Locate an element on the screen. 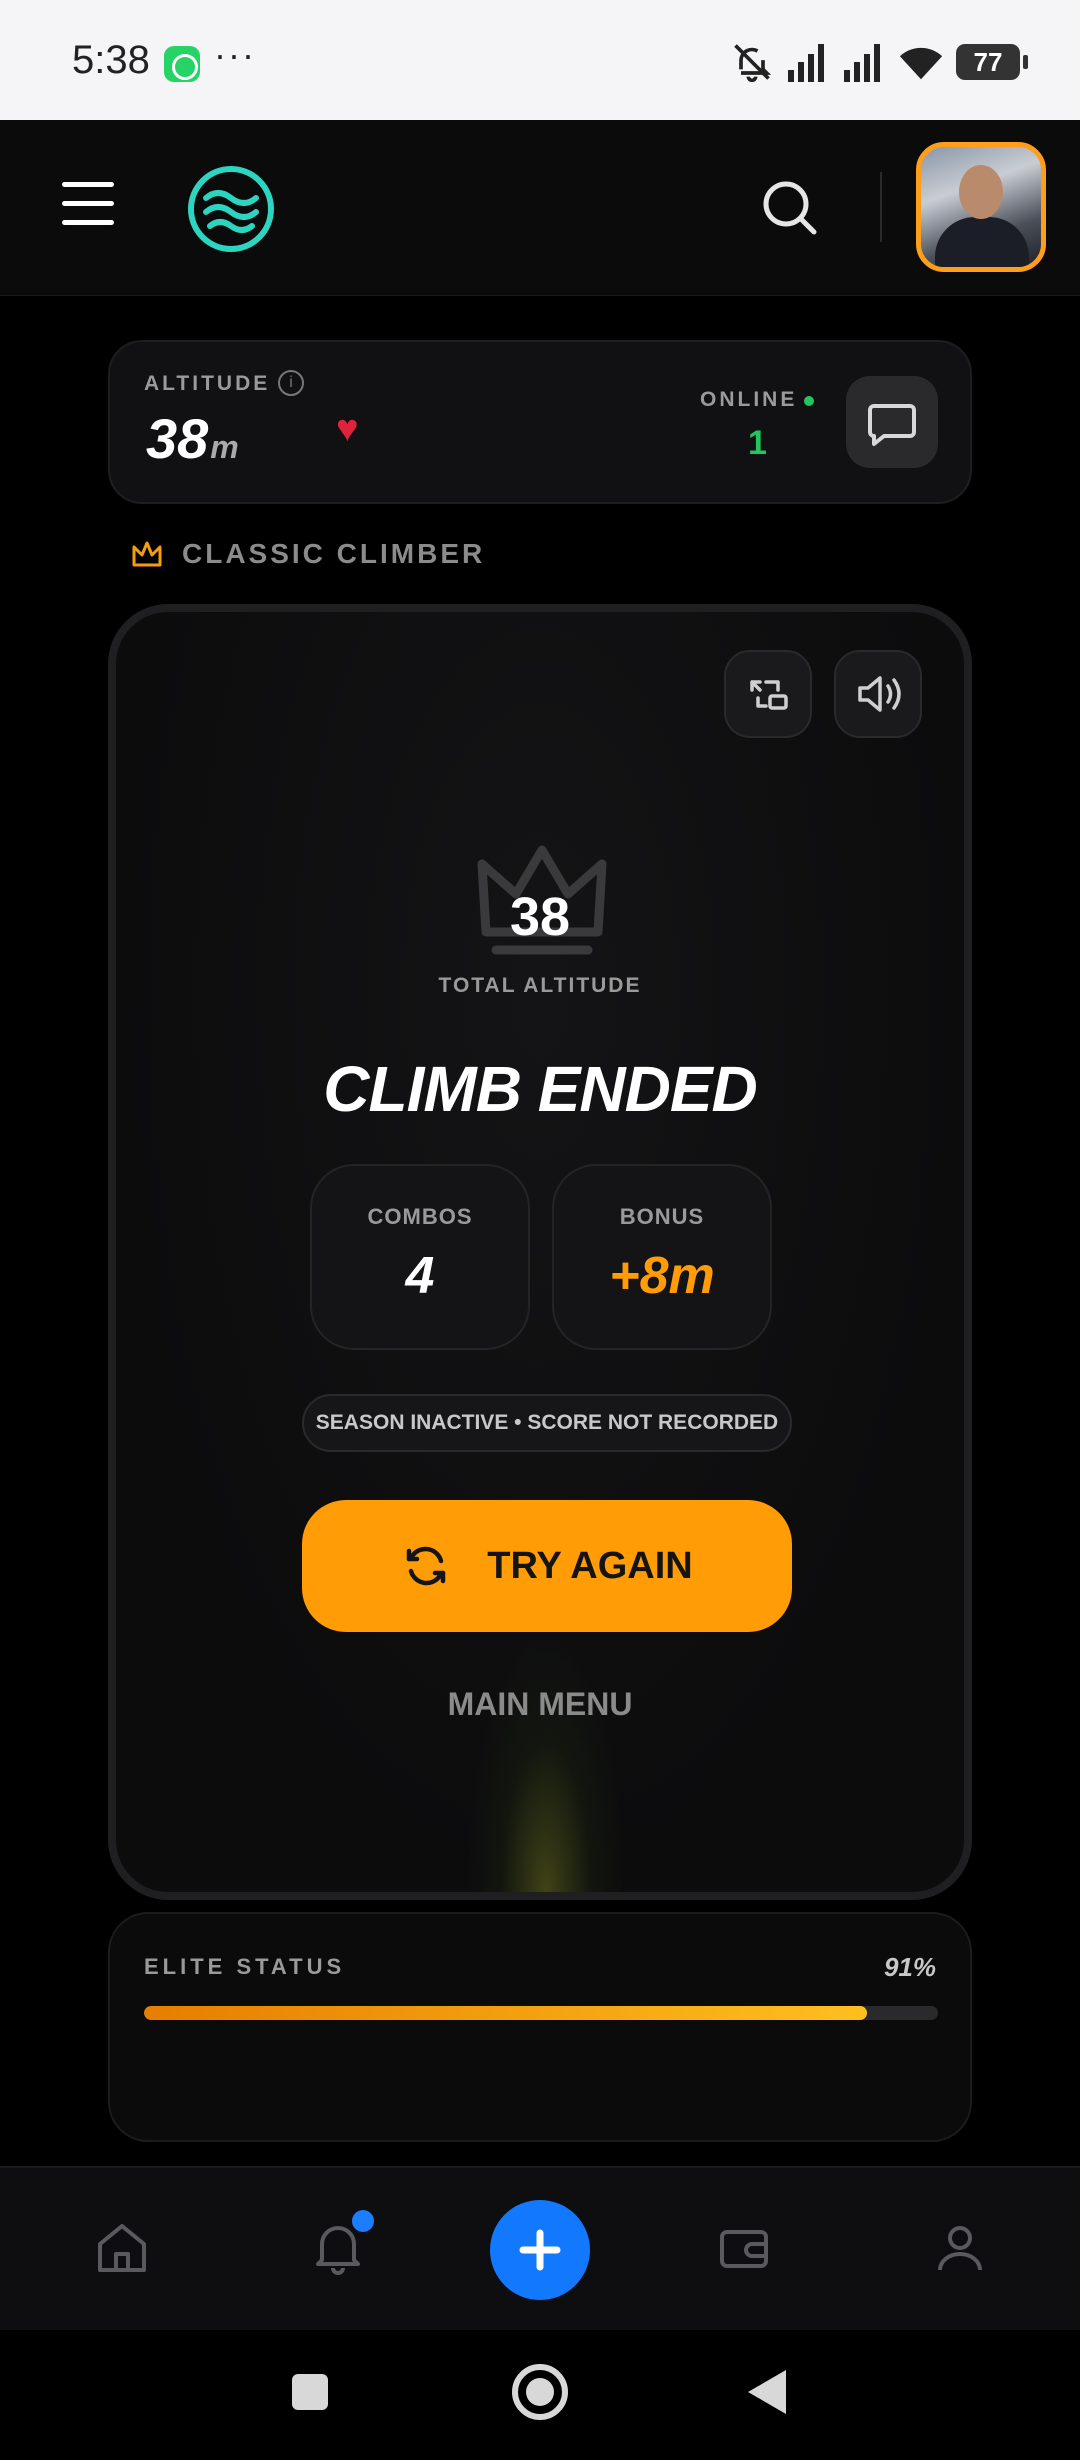 This screenshot has width=1080, height=2460. altitude-value: 38m is located at coordinates (192, 438).